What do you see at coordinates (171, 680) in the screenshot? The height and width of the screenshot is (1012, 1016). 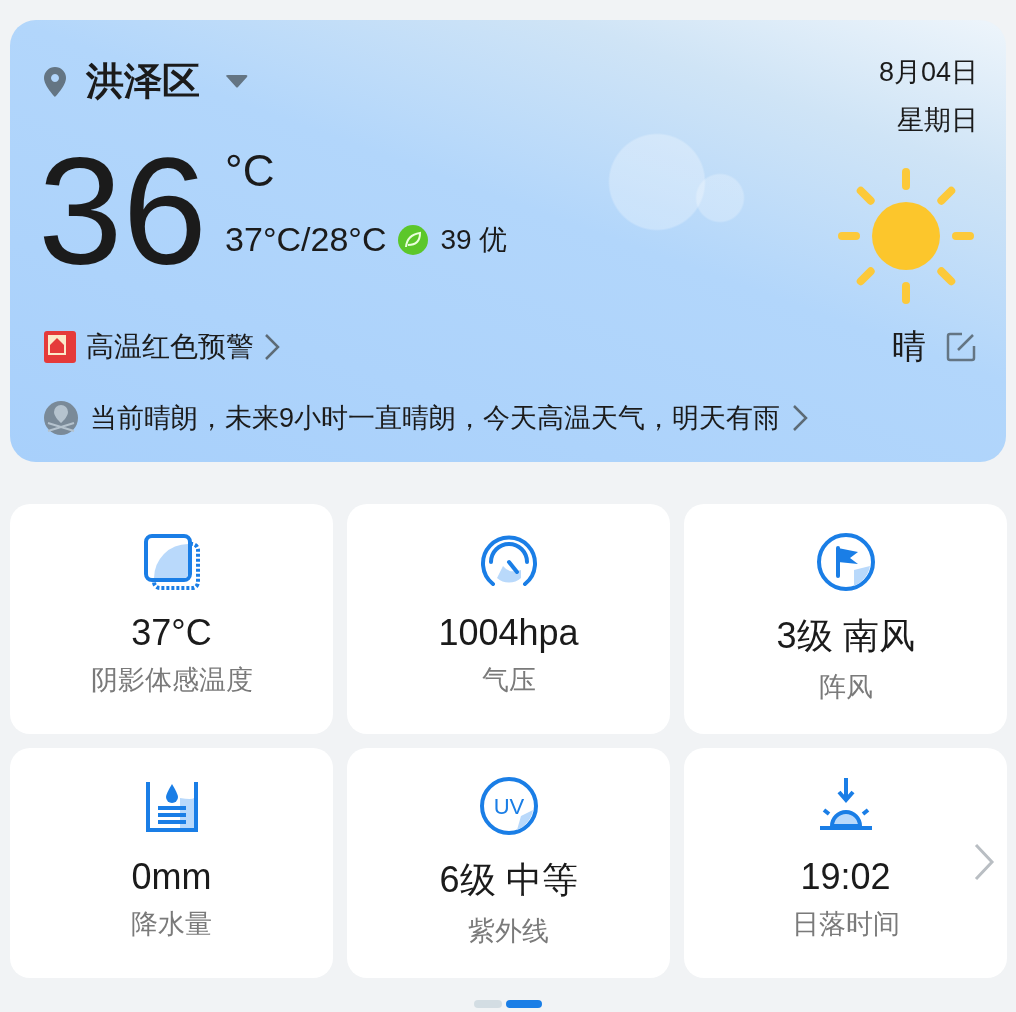 I see `detail-label: 阴影体感温度` at bounding box center [171, 680].